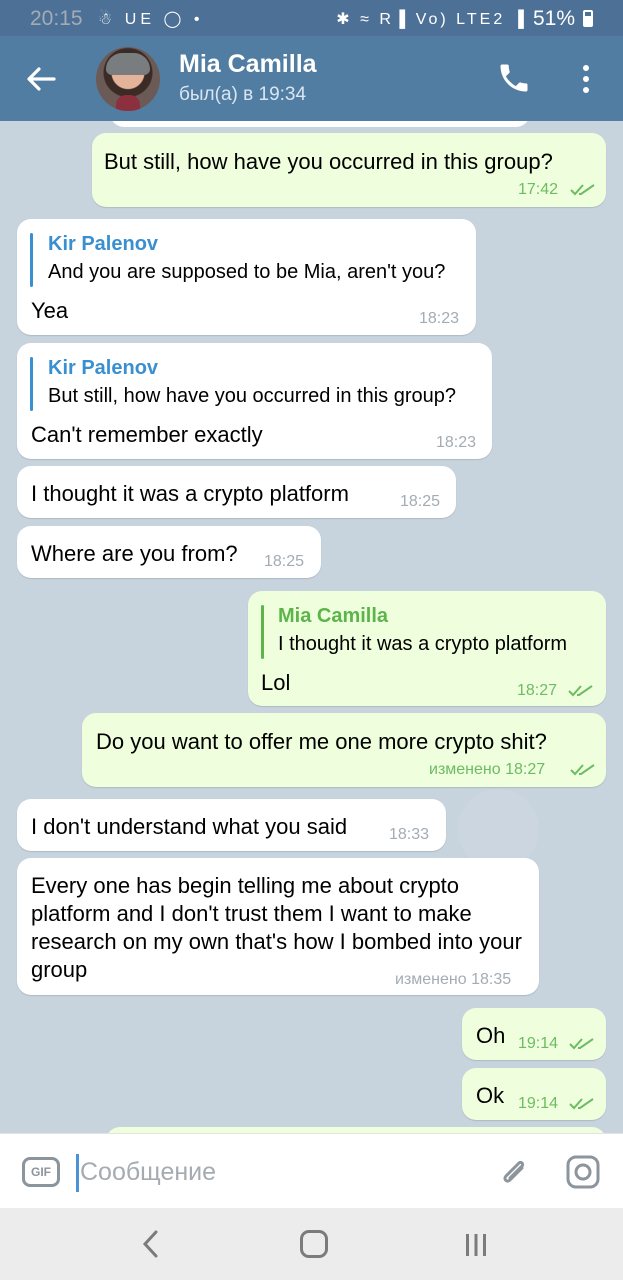 The width and height of the screenshot is (623, 1280). I want to click on message-bubble-incoming: Where are you from? 18:25, so click(169, 552).